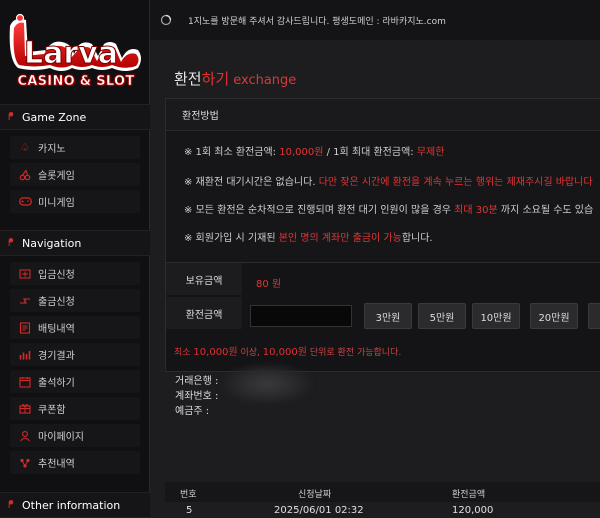 The image size is (600, 518). Describe the element at coordinates (25, 147) in the screenshot. I see `spade-icon: ♤` at that location.